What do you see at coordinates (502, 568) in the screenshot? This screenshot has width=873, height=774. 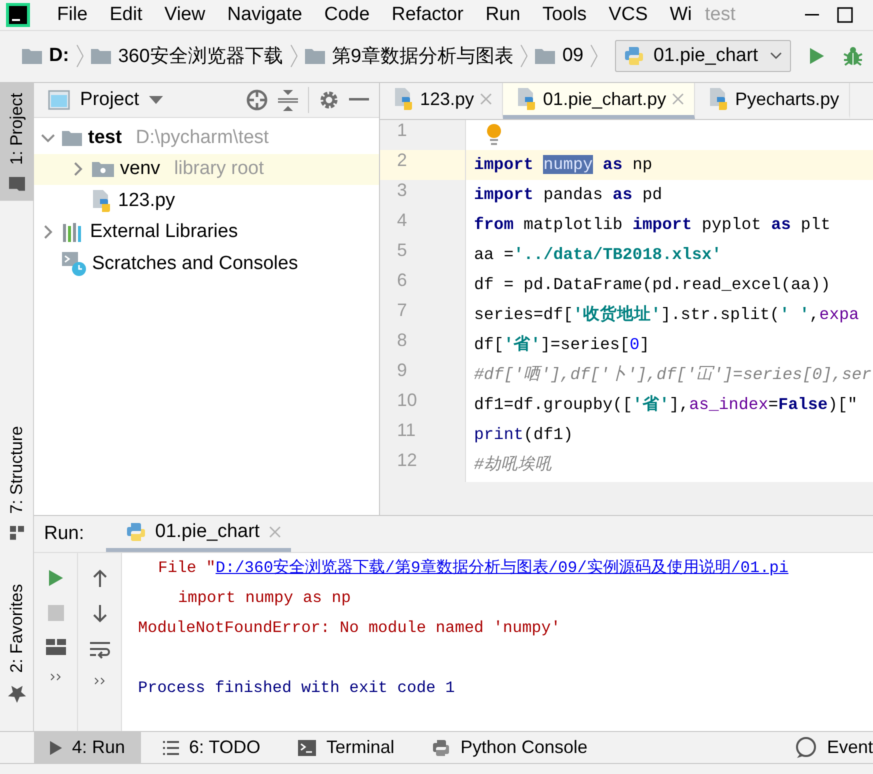 I see `file-link: D:/360安全浏览器下载/第9章数据分析与图表/09/实例源码及使用说明/01.pi` at bounding box center [502, 568].